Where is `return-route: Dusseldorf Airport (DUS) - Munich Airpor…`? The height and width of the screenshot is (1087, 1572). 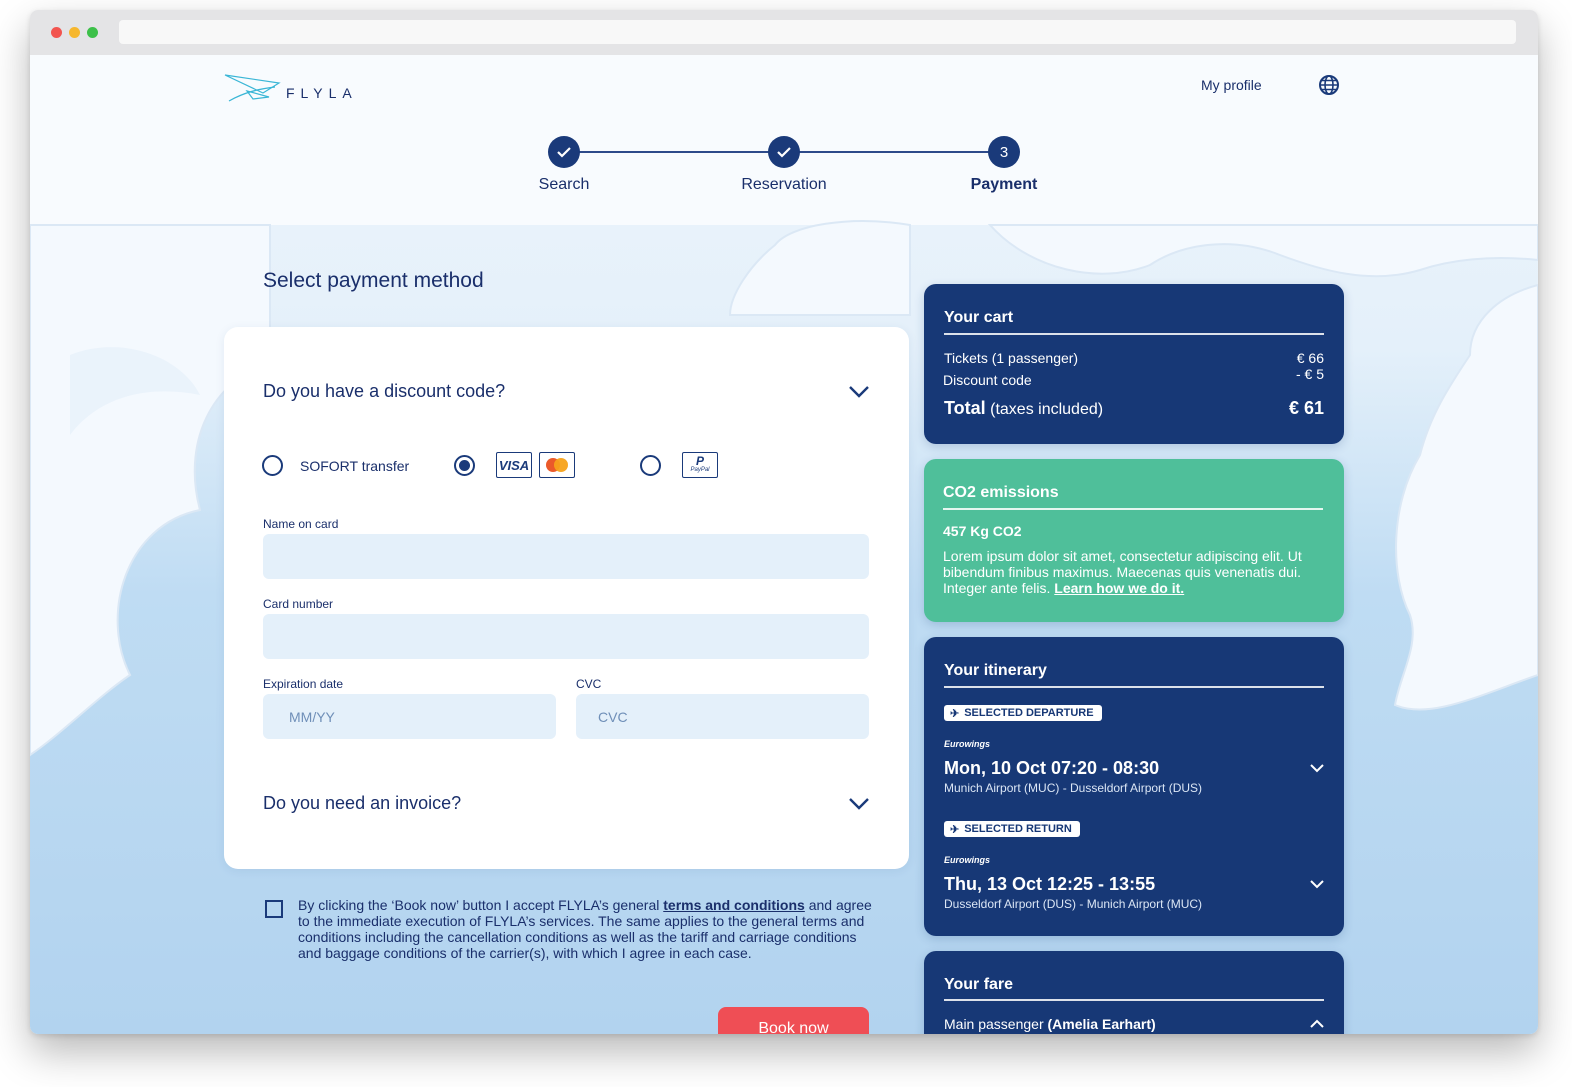 return-route: Dusseldorf Airport (DUS) - Munich Airpor… is located at coordinates (1073, 904).